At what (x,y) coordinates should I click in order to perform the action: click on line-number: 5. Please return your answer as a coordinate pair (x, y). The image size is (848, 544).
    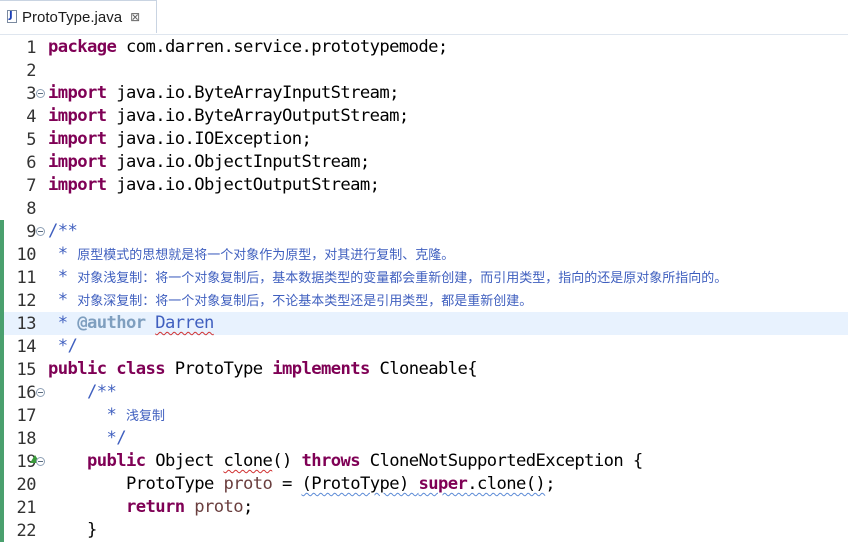
    Looking at the image, I should click on (31, 140).